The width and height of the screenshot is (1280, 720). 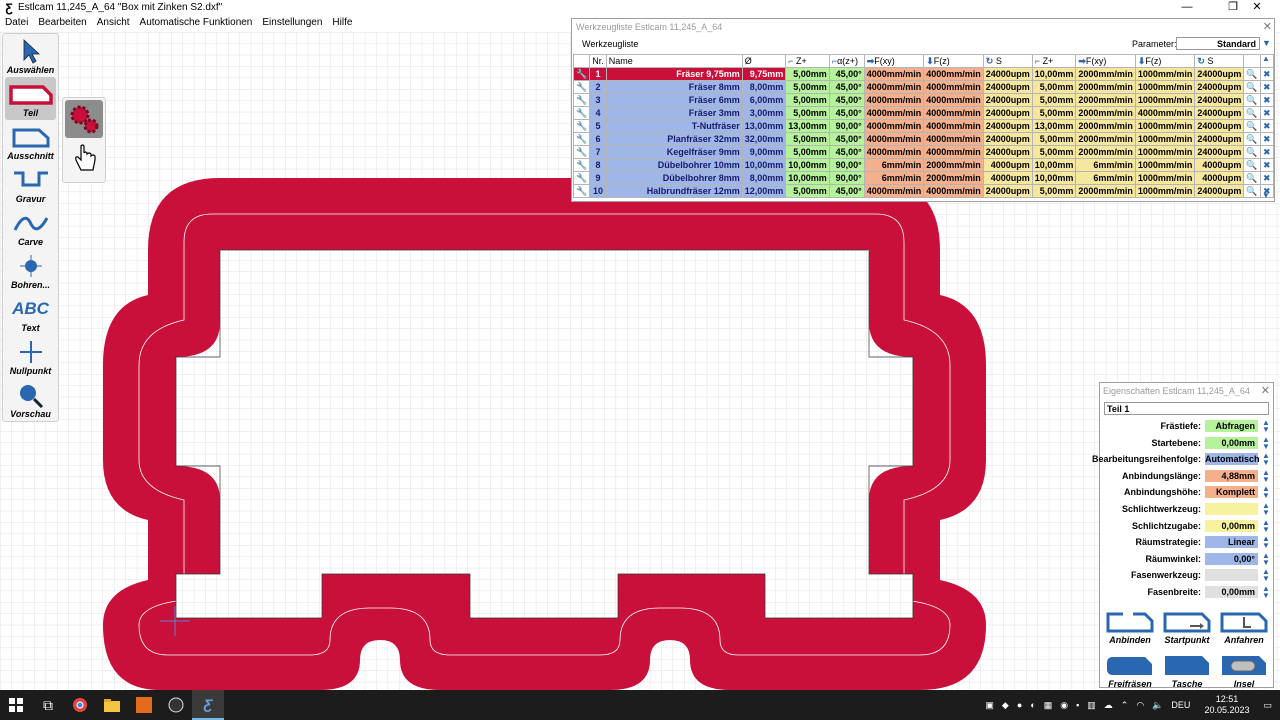 I want to click on header-diameter: Ø, so click(x=764, y=61).